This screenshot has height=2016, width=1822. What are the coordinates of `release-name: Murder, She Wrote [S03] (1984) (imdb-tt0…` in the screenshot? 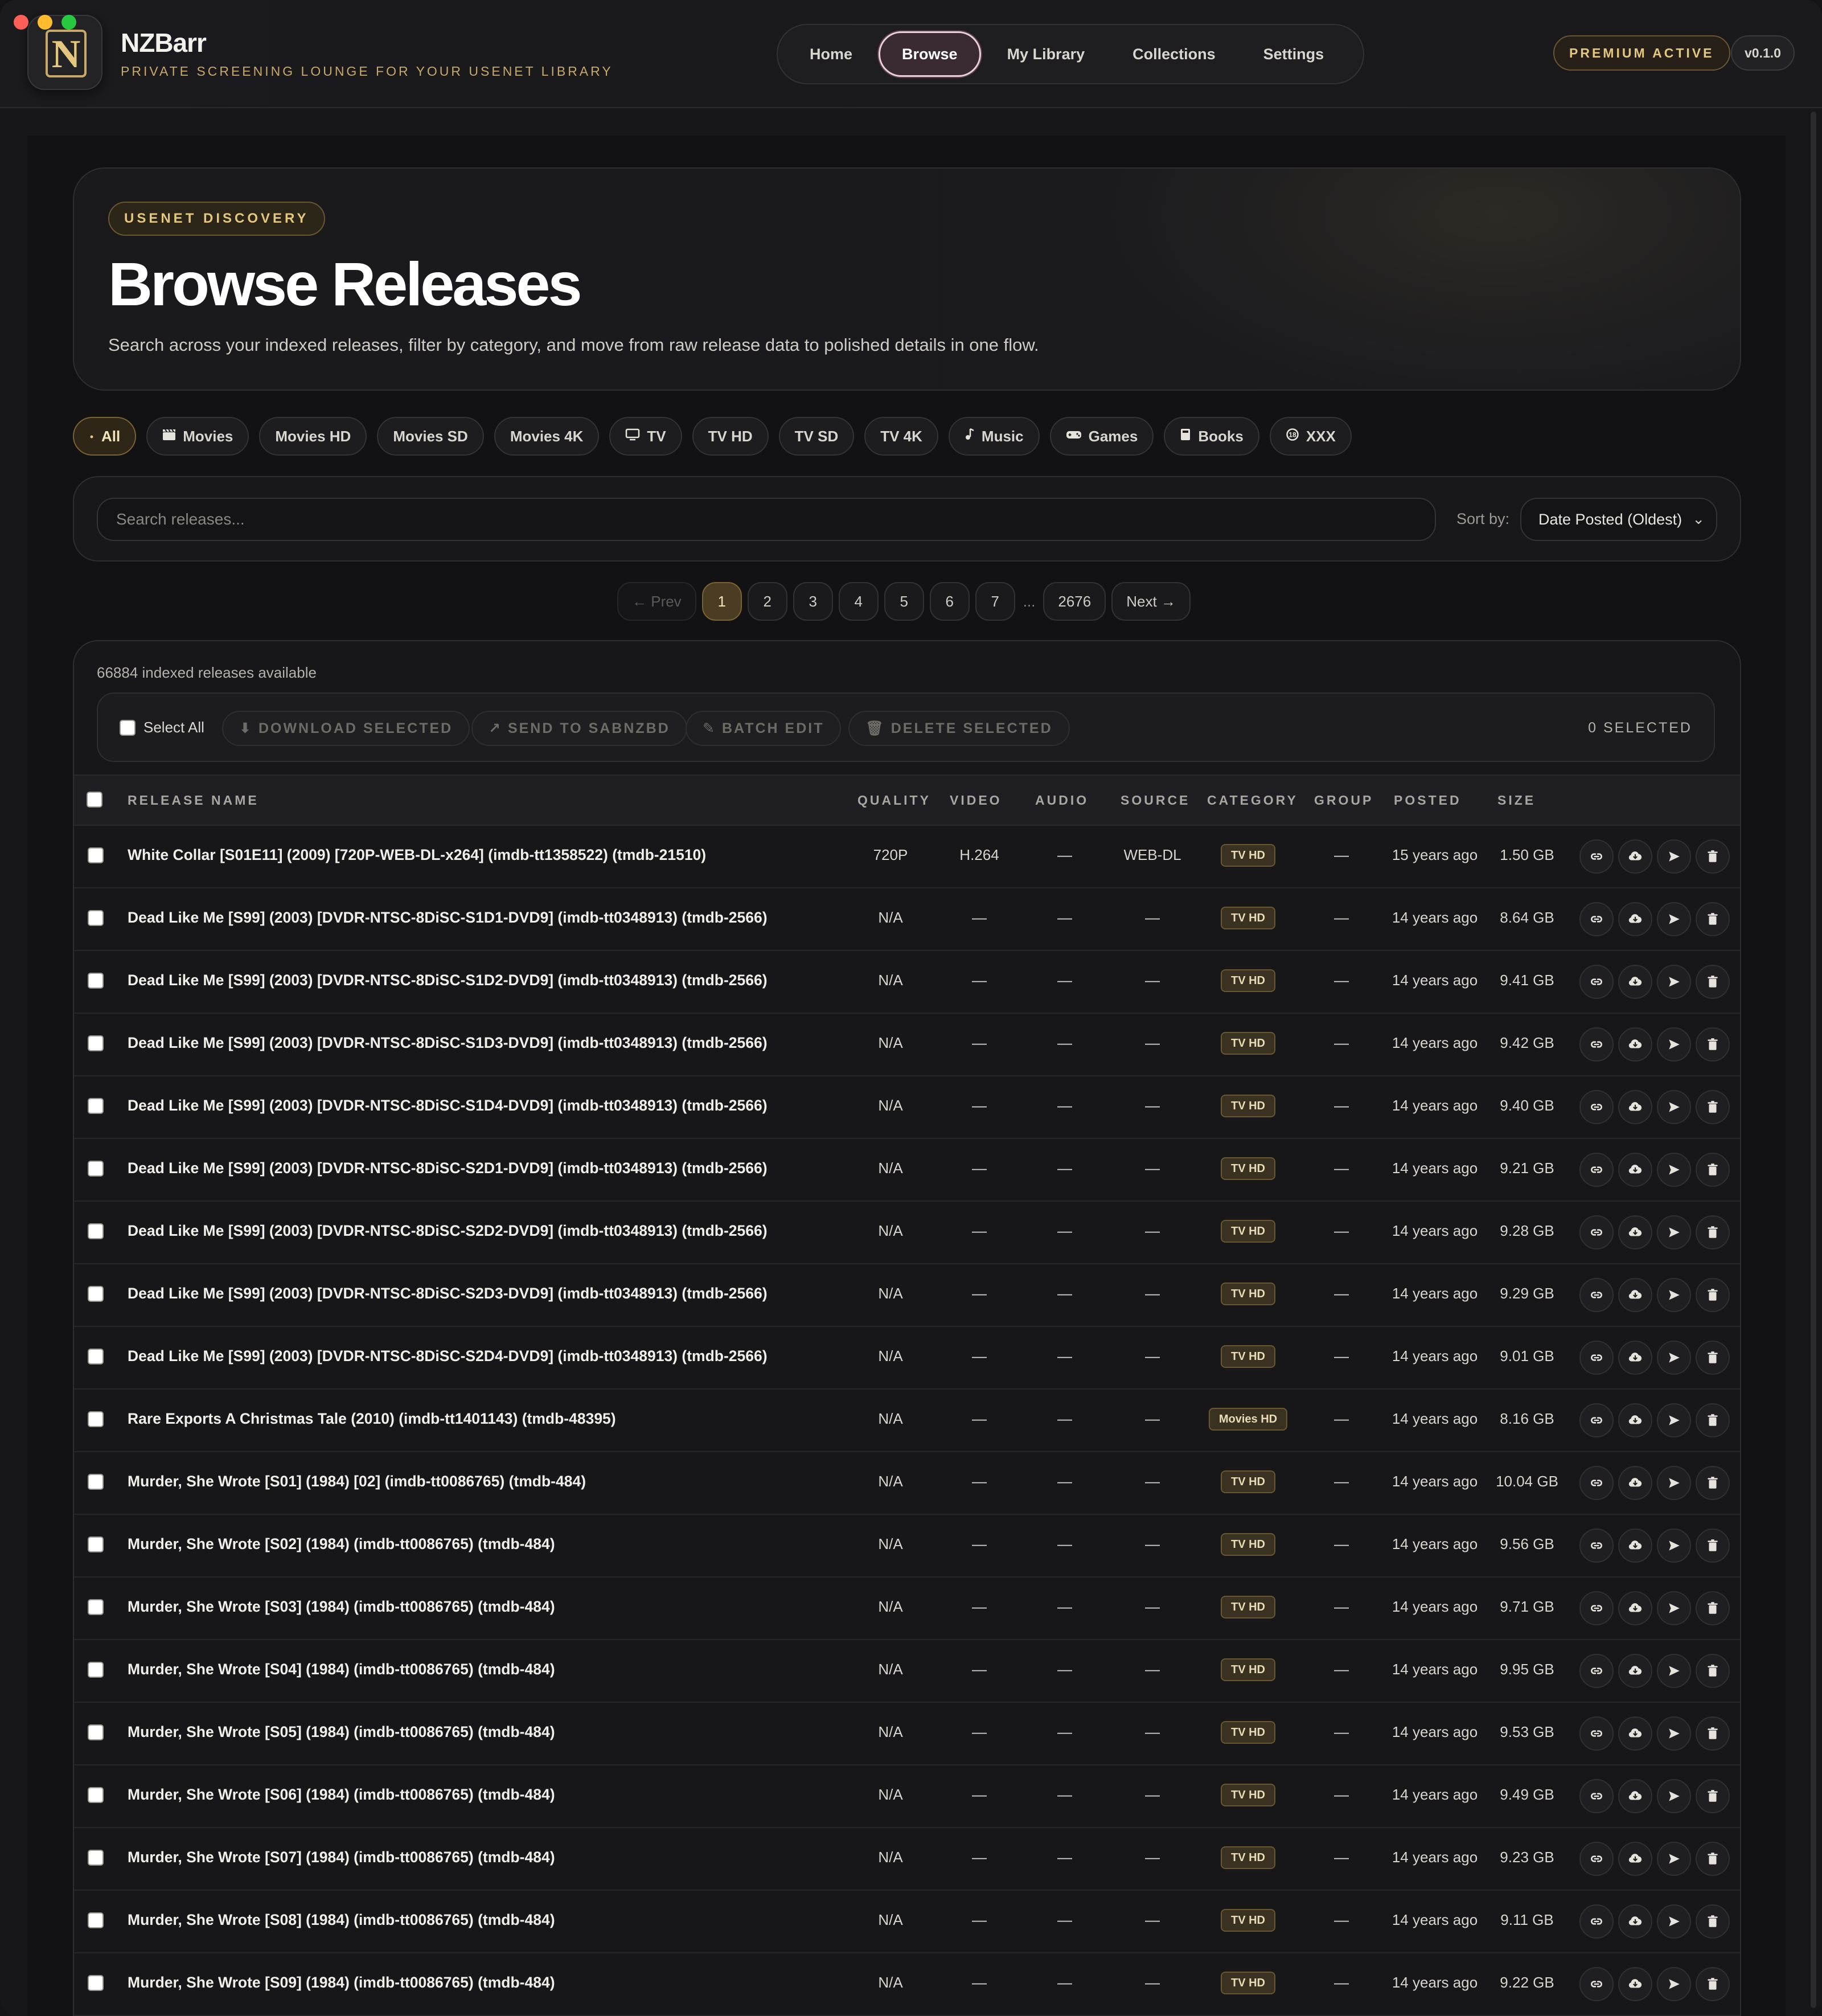 It's located at (341, 1607).